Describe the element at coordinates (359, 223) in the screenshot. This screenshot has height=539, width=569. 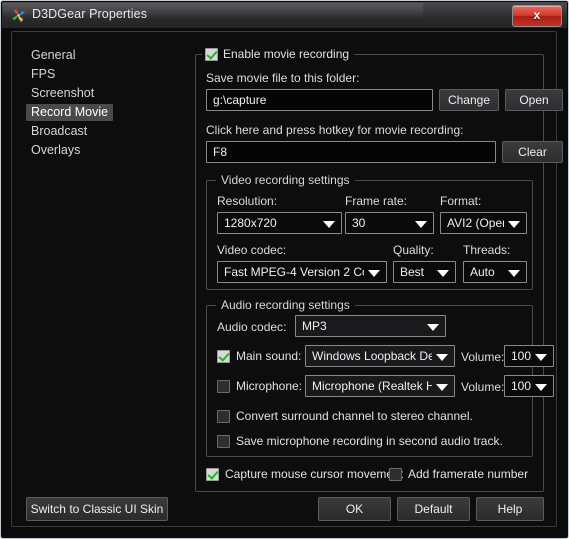
I see `framerate-value: 30` at that location.